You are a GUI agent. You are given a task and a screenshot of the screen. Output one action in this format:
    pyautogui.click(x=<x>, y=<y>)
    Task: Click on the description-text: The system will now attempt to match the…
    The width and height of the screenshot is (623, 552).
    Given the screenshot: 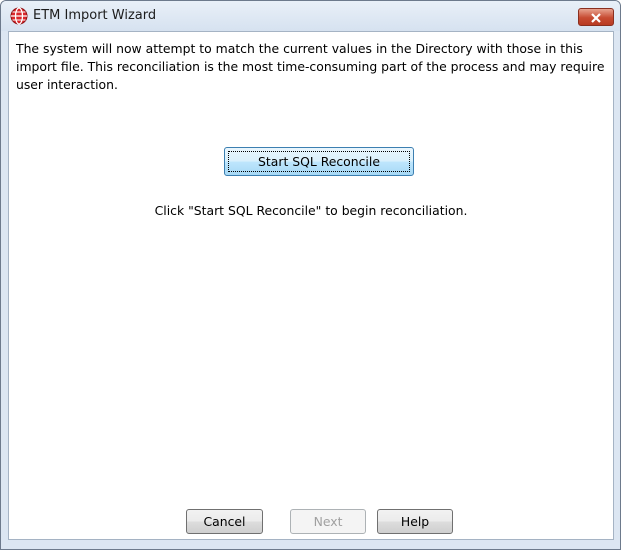 What is the action you would take?
    pyautogui.click(x=310, y=66)
    